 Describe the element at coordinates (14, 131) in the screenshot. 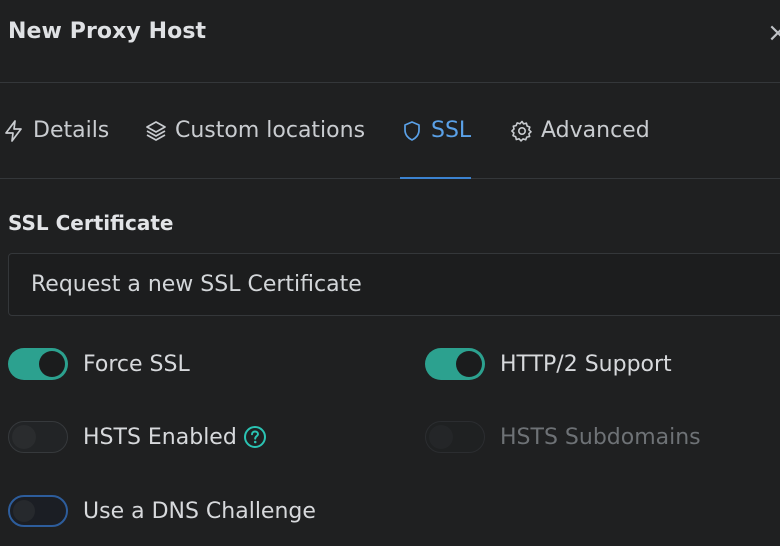

I see `lightning-icon` at that location.